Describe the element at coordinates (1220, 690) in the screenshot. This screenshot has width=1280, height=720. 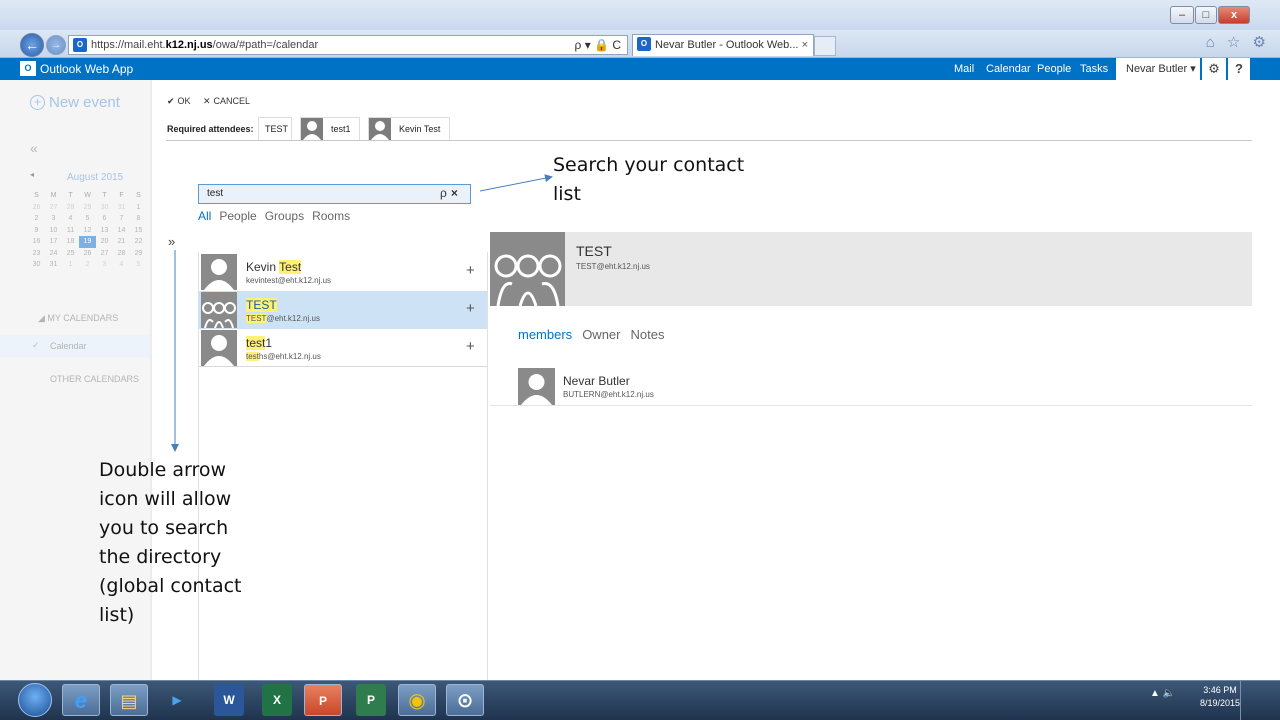
I see `clock-time: 3:46 PM` at that location.